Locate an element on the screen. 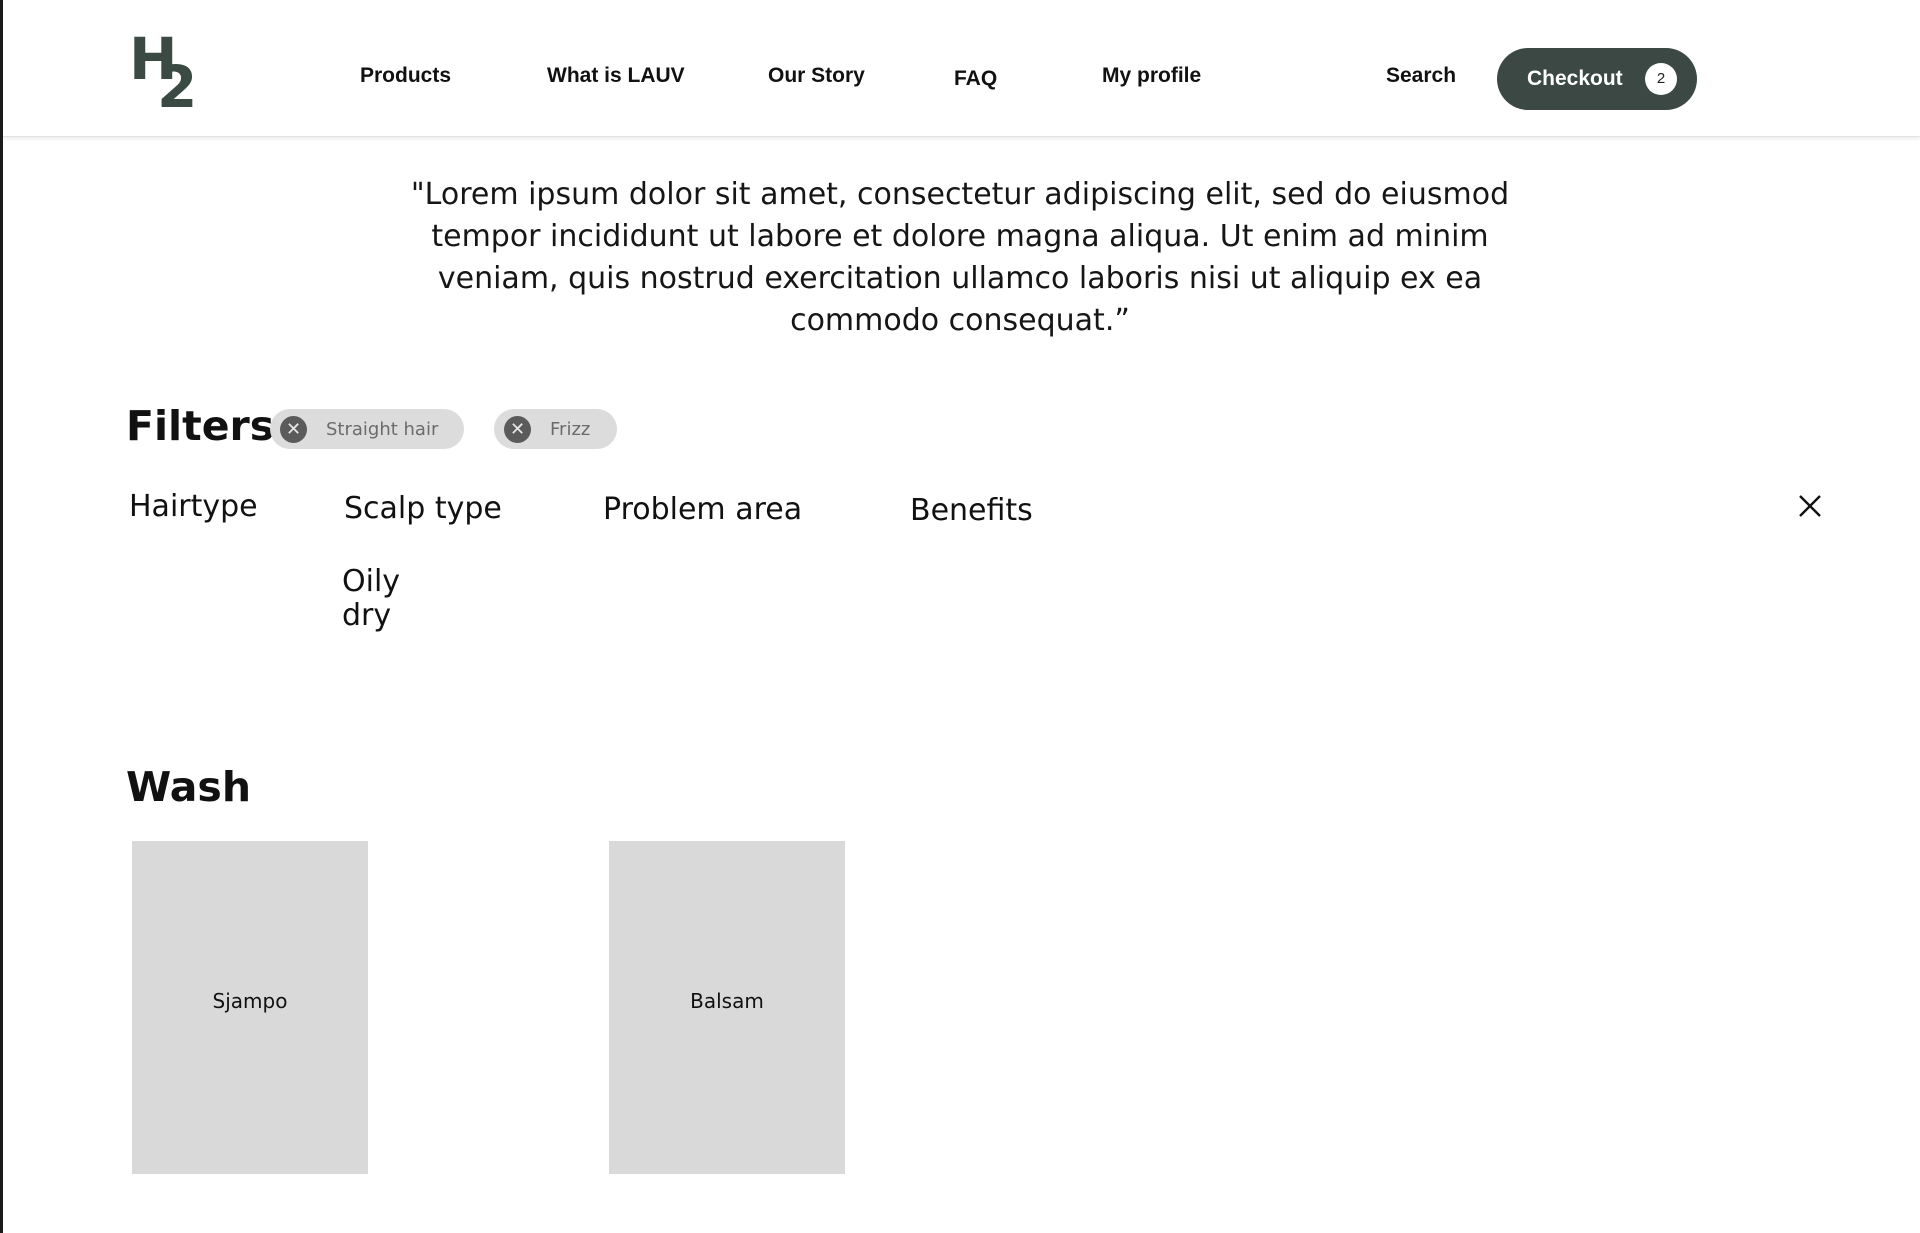 This screenshot has height=1233, width=1920. product-name: Balsam is located at coordinates (727, 1001).